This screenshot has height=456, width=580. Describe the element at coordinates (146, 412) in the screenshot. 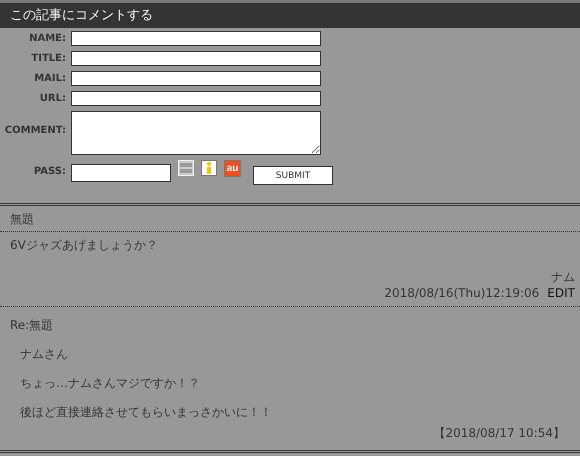

I see `reply-text: 後ほど直接連絡させてもらいまっさかいに！！` at that location.